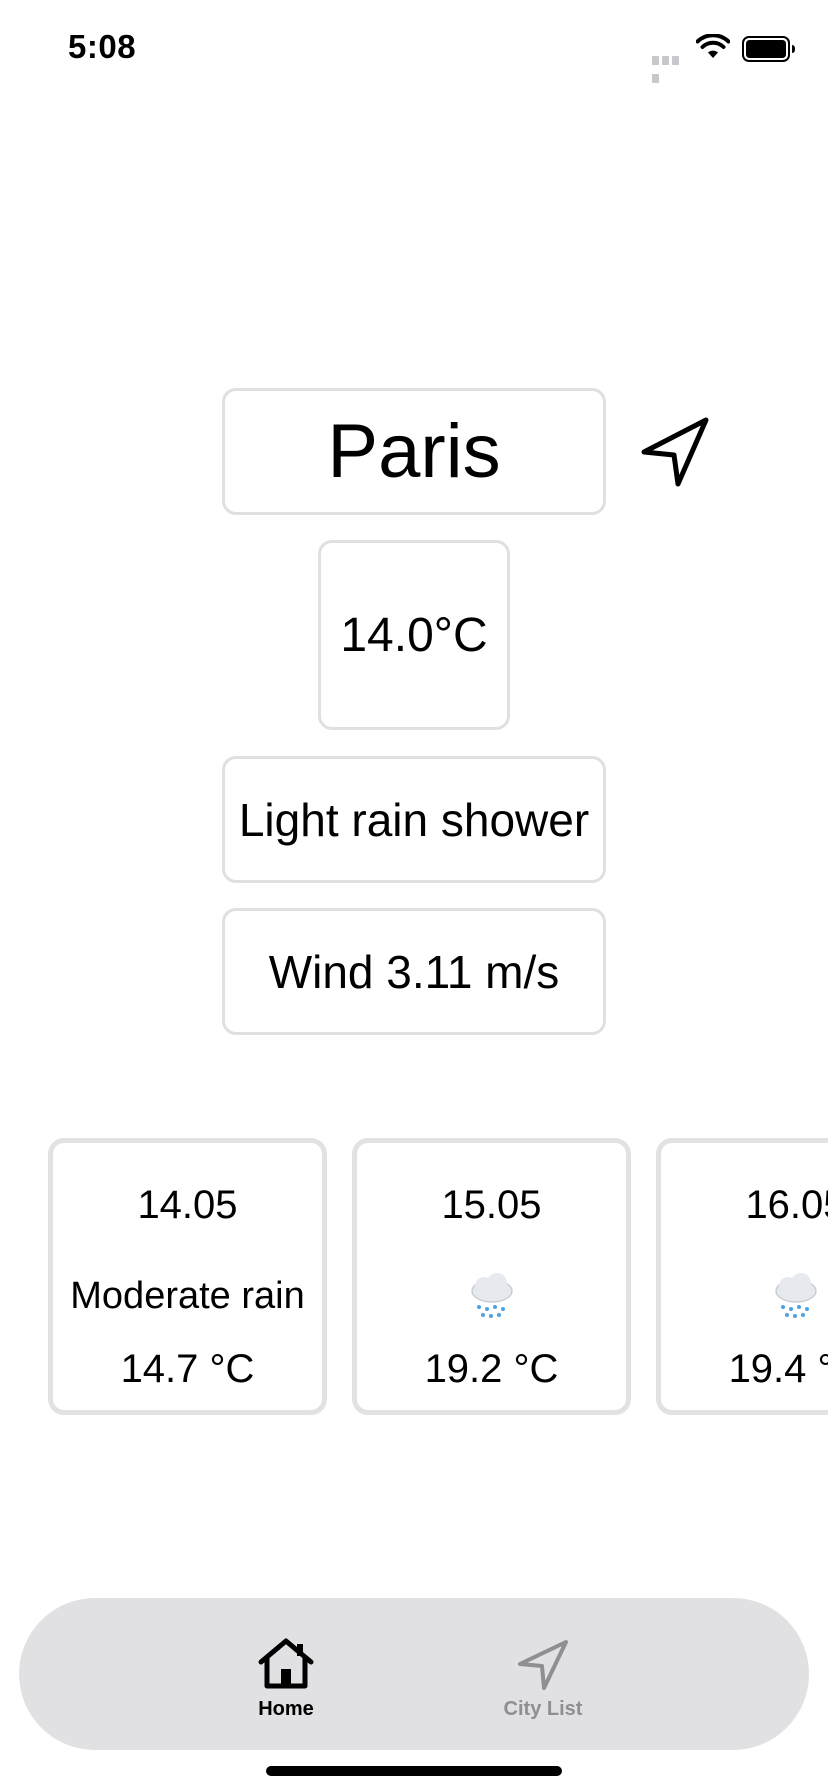 This screenshot has width=828, height=1792. Describe the element at coordinates (102, 46) in the screenshot. I see `status-time: 5:08` at that location.